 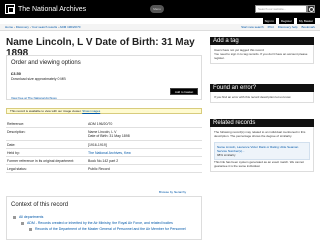 I want to click on bookmark-link: Bookmark, so click(x=308, y=27).